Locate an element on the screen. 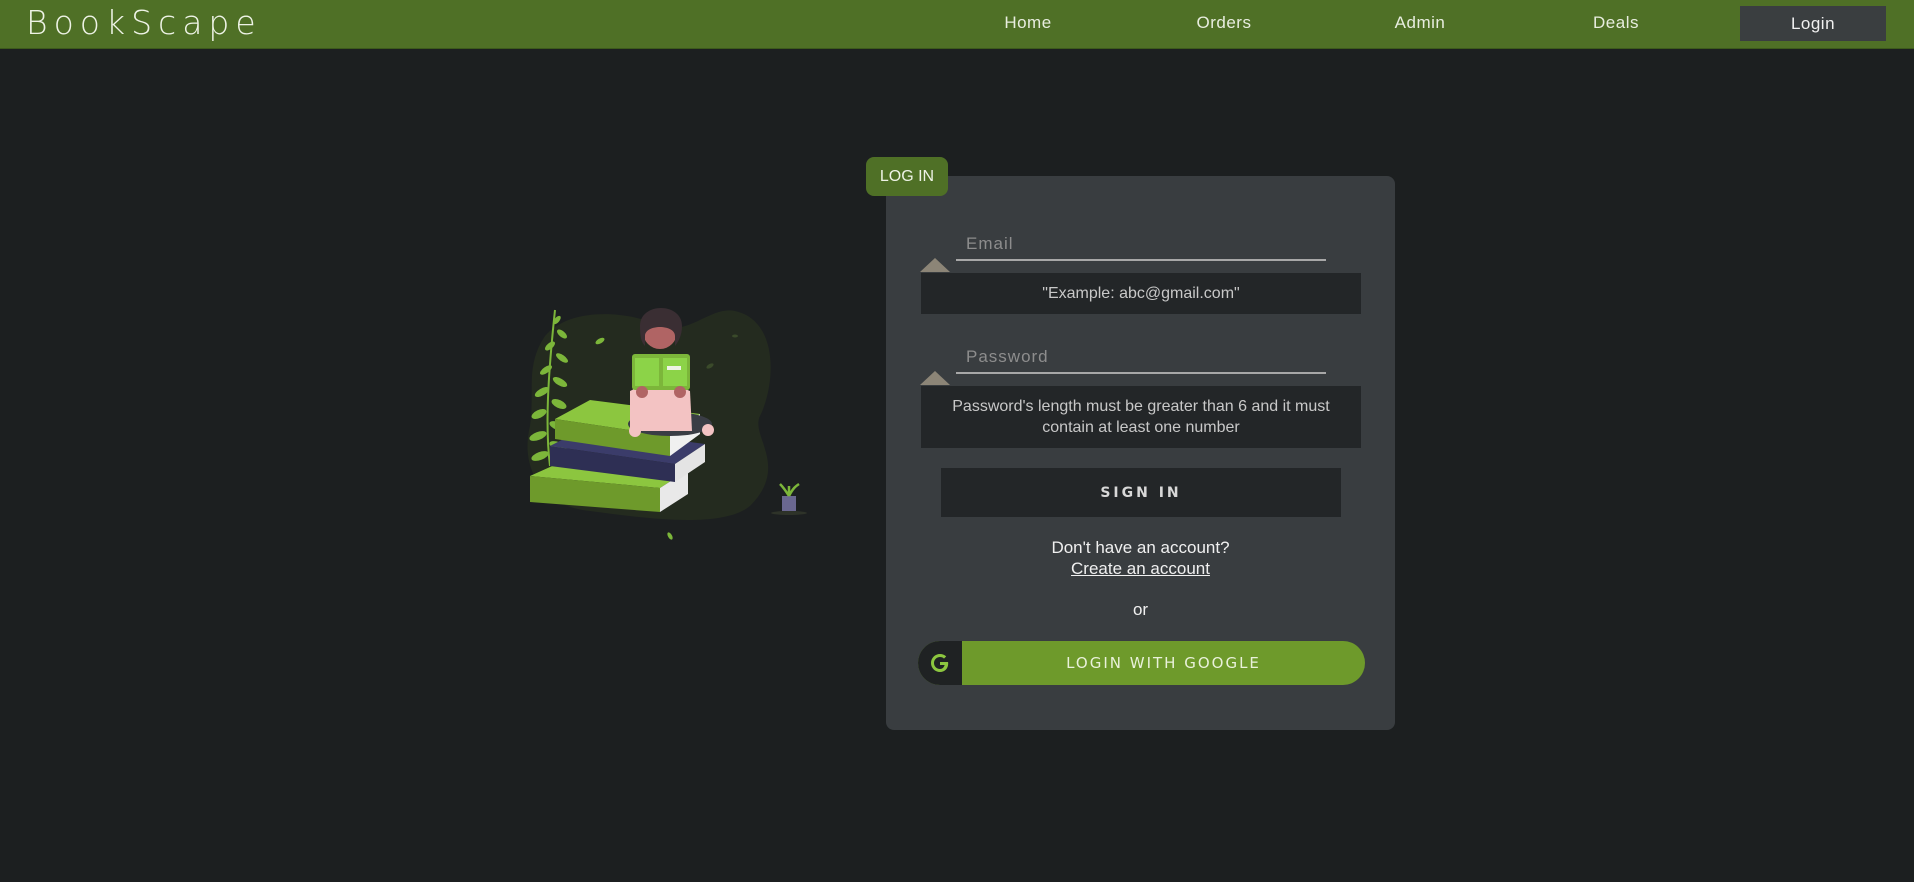  create-account-container: Create an account is located at coordinates (1140, 569).